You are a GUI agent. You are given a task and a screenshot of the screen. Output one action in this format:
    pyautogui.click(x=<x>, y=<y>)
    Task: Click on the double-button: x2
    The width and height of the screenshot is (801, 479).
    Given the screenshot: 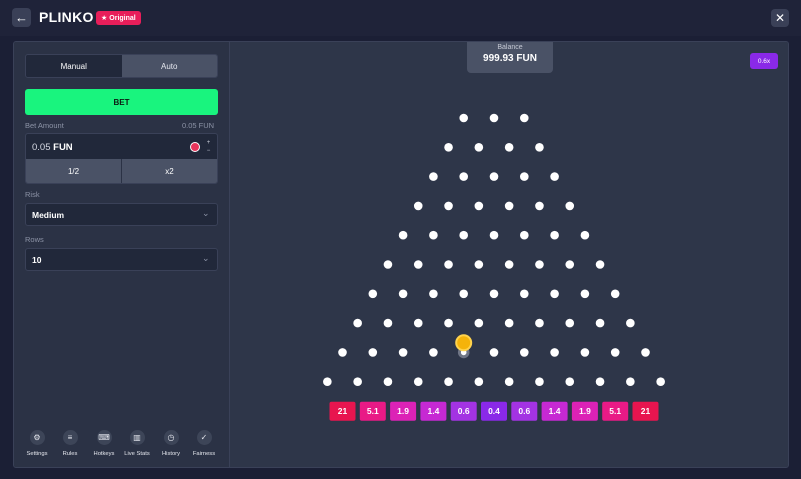 What is the action you would take?
    pyautogui.click(x=169, y=171)
    